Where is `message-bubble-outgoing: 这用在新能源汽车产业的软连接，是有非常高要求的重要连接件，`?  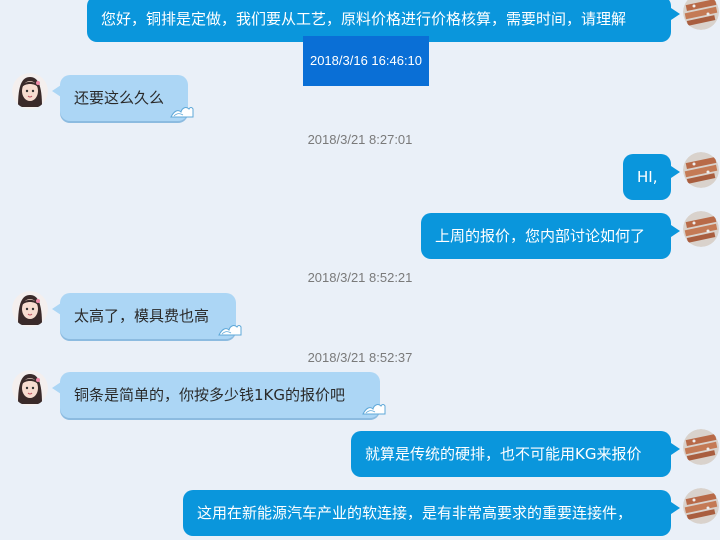 message-bubble-outgoing: 这用在新能源汽车产业的软连接，是有非常高要求的重要连接件， is located at coordinates (427, 513).